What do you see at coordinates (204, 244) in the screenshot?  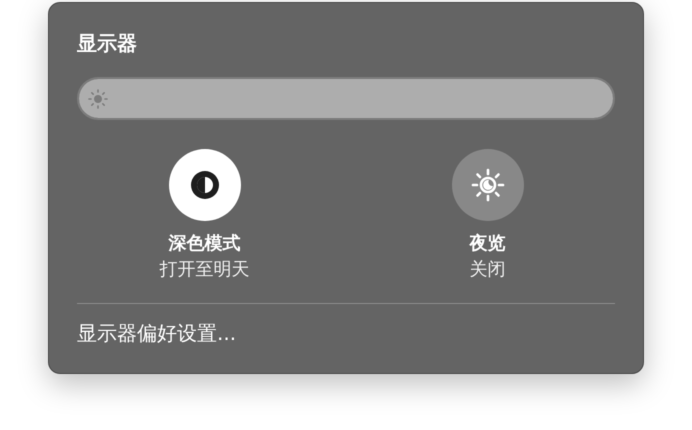 I see `toggle-label: 深色模式` at bounding box center [204, 244].